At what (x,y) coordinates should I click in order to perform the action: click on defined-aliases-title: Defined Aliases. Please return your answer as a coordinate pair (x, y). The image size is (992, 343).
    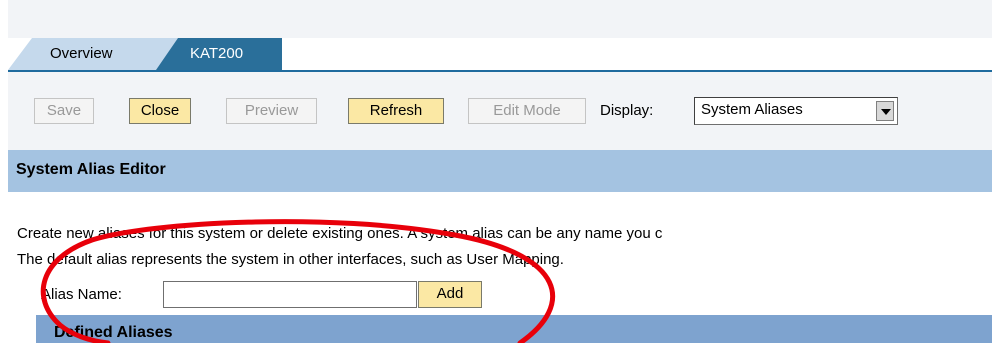
    Looking at the image, I should click on (113, 332).